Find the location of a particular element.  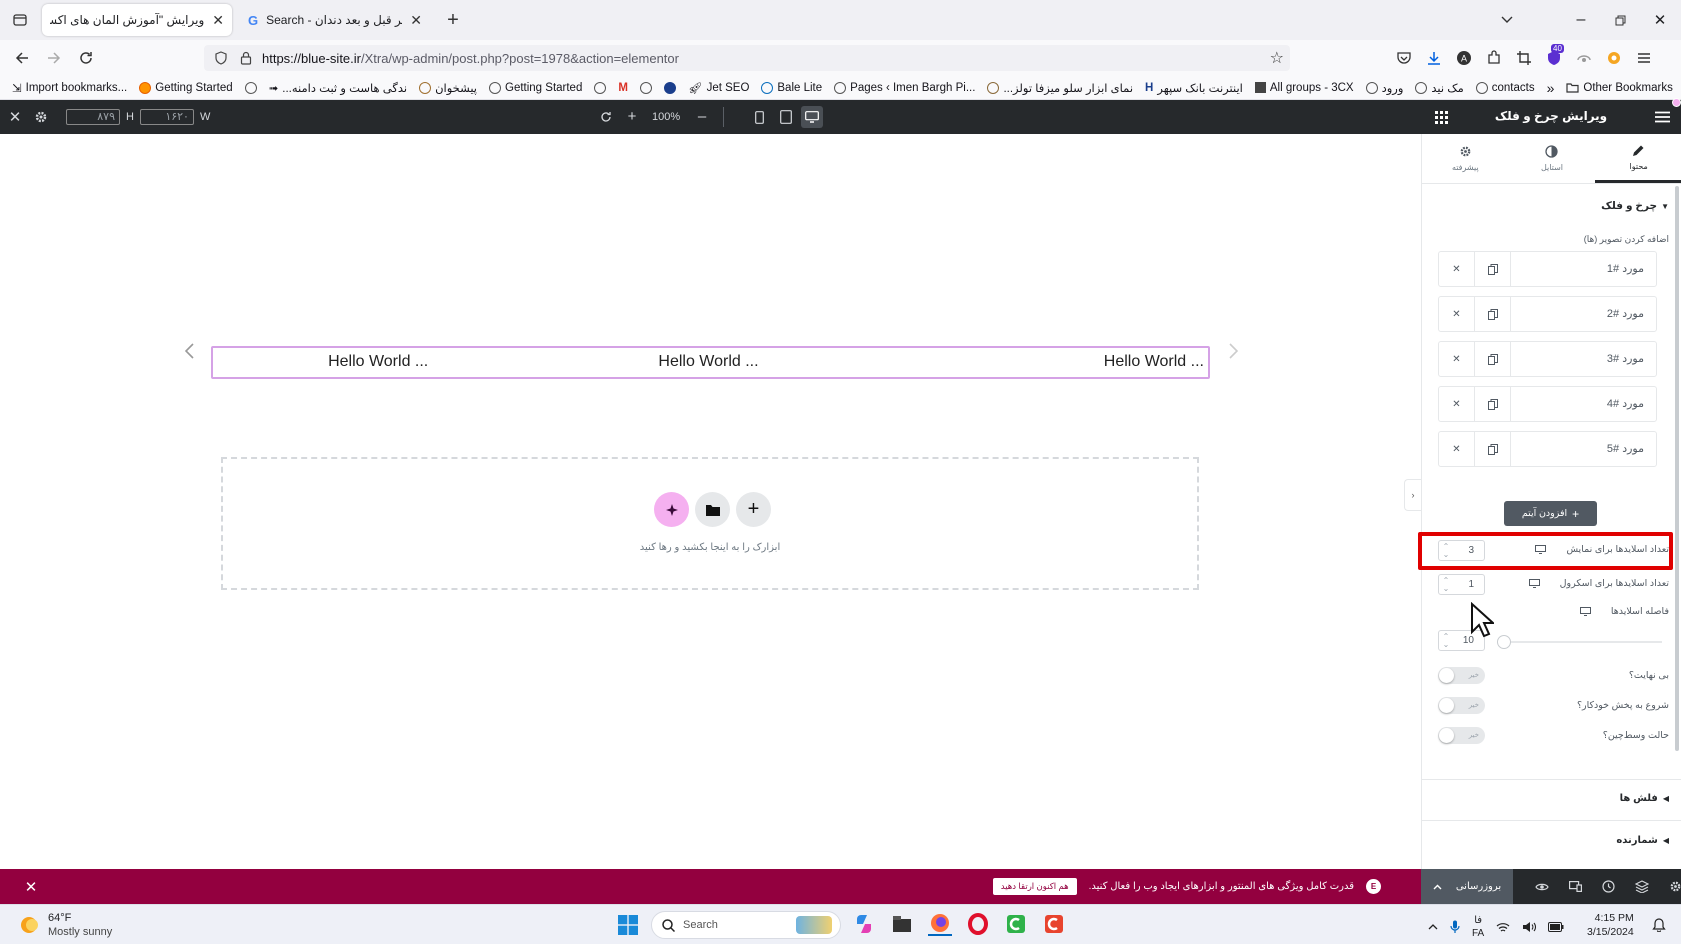

folder-icon is located at coordinates (712, 509).